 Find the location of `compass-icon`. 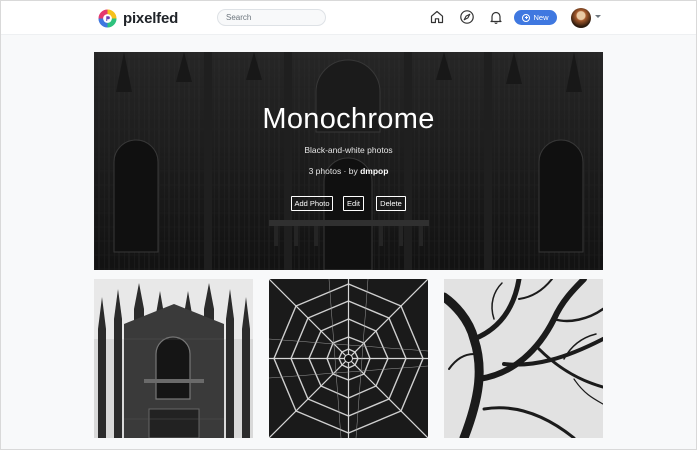

compass-icon is located at coordinates (467, 17).